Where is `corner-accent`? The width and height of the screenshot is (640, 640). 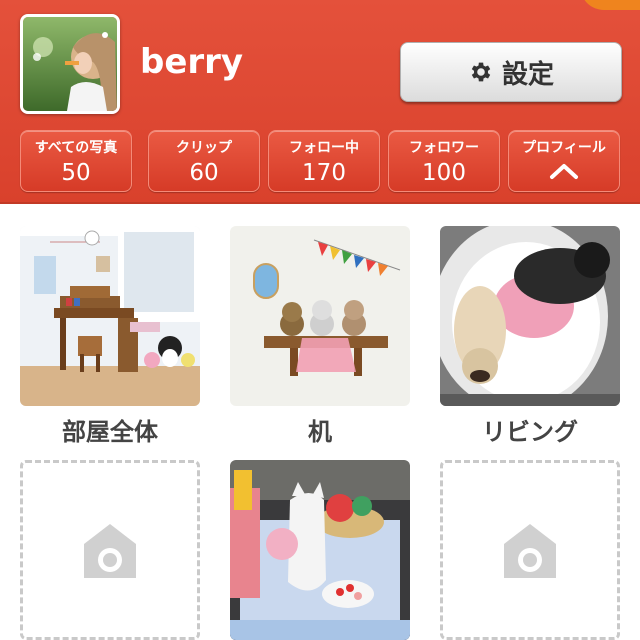 corner-accent is located at coordinates (610, 5).